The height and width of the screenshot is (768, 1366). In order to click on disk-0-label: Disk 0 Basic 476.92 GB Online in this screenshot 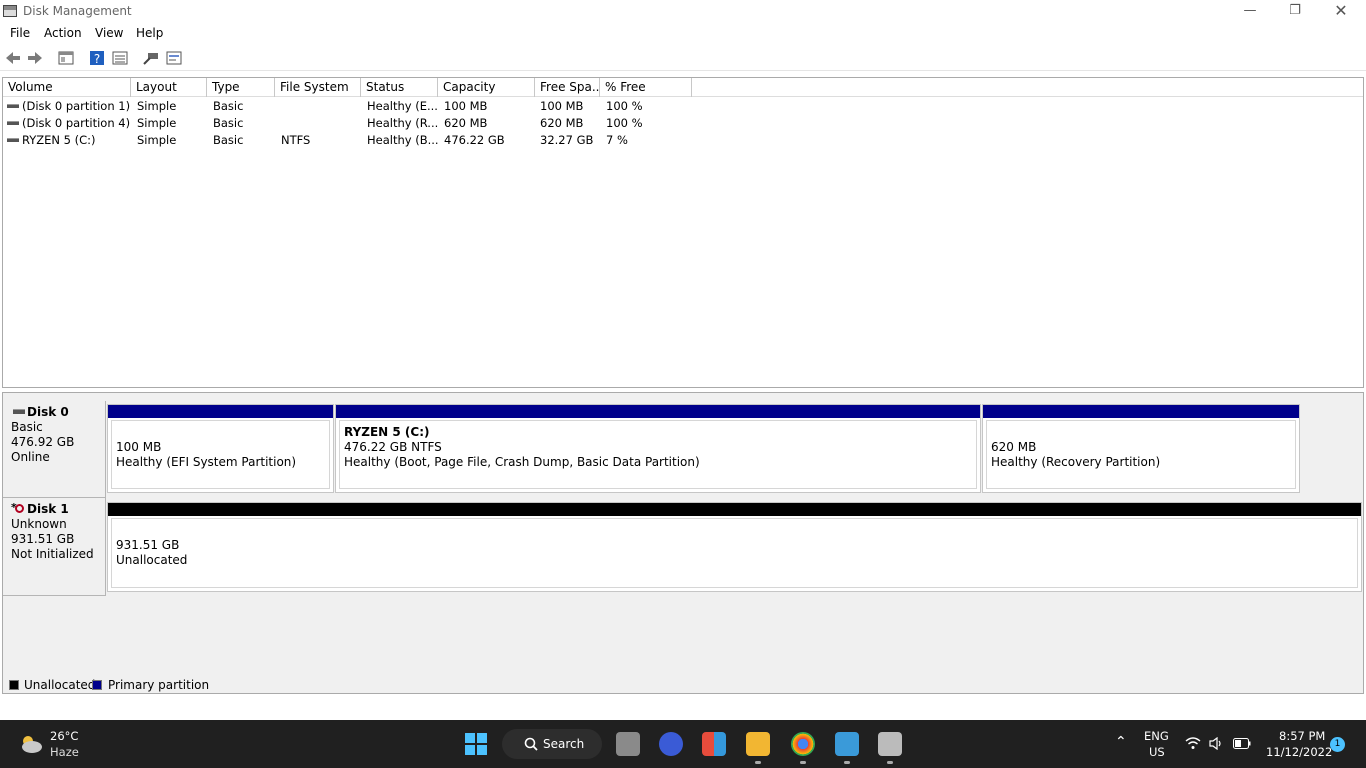, I will do `click(54, 449)`.